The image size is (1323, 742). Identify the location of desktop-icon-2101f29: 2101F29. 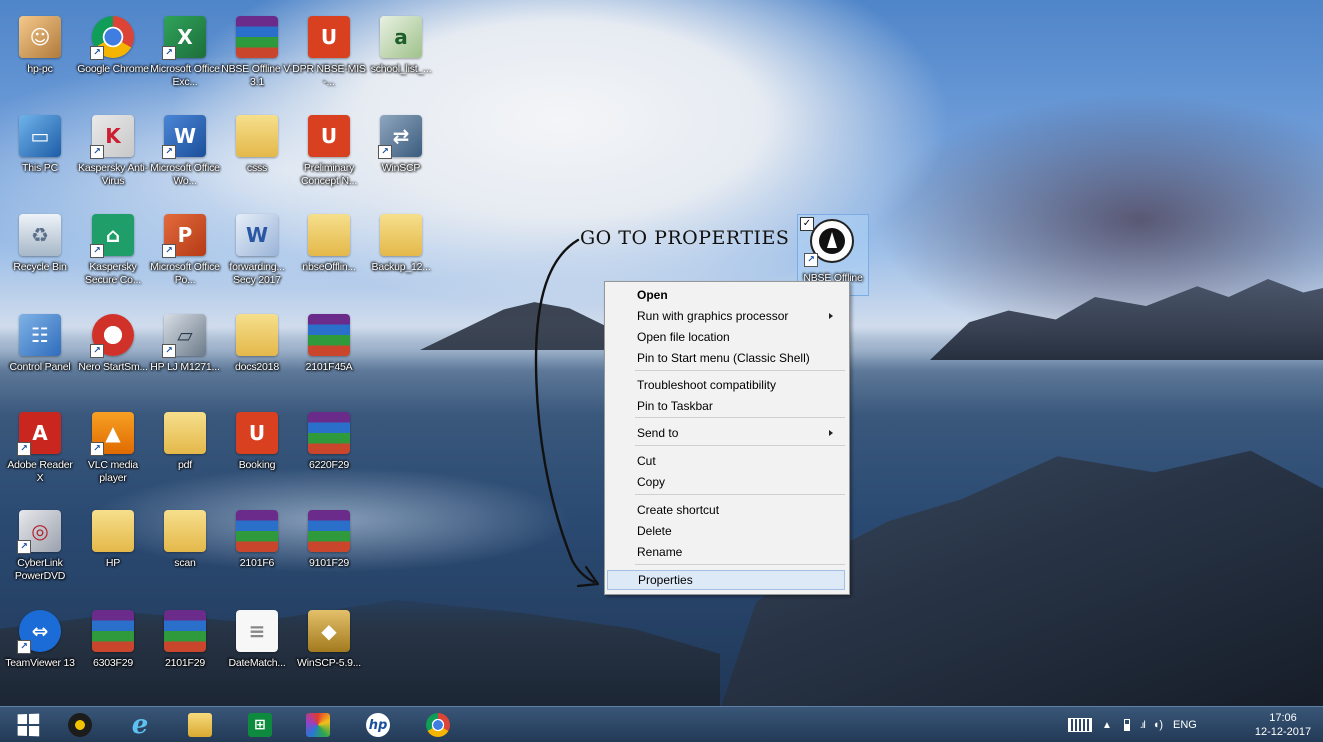
(185, 652).